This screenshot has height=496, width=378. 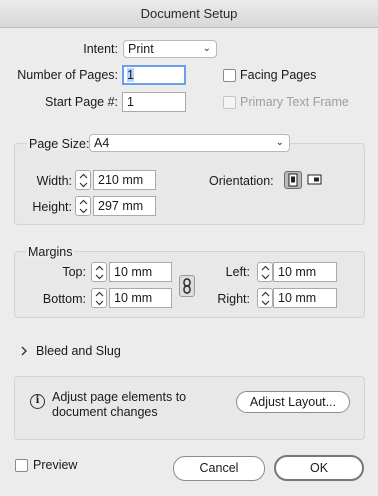 What do you see at coordinates (297, 272) in the screenshot?
I see `margin-left-value: 10 mm` at bounding box center [297, 272].